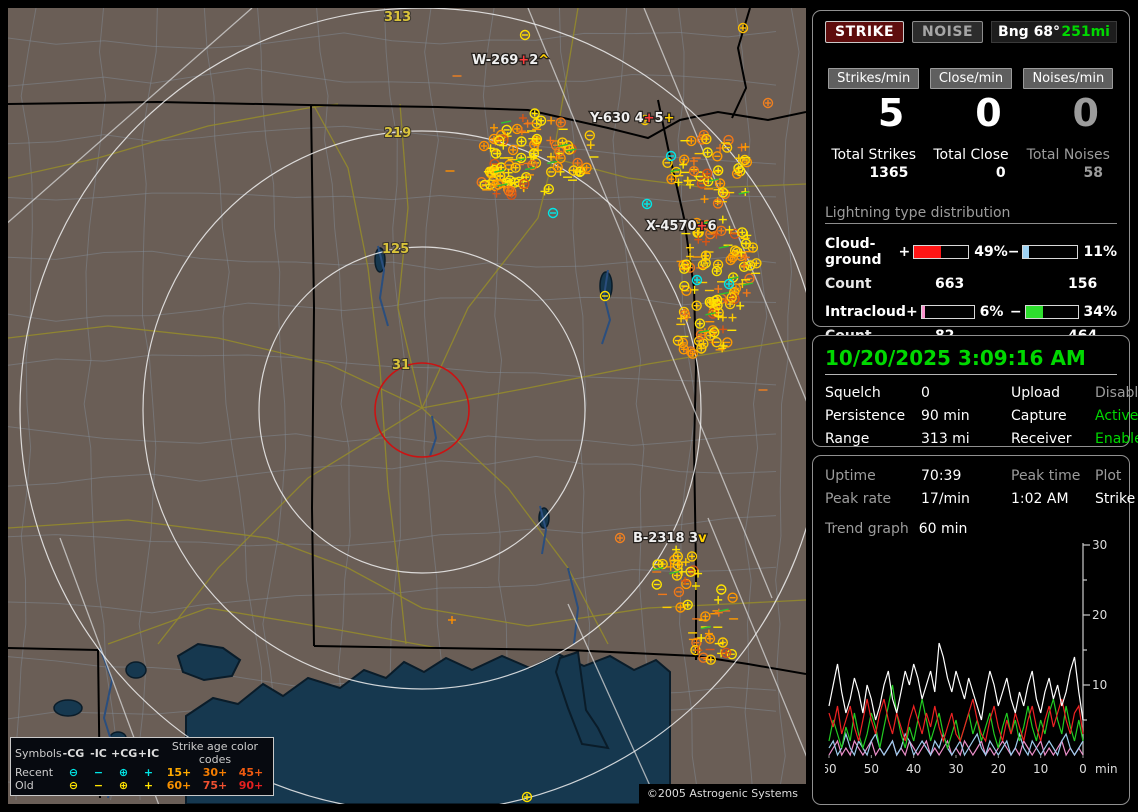 The width and height of the screenshot is (1138, 812). What do you see at coordinates (891, 113) in the screenshot?
I see `strikes-per-min-value: 5` at bounding box center [891, 113].